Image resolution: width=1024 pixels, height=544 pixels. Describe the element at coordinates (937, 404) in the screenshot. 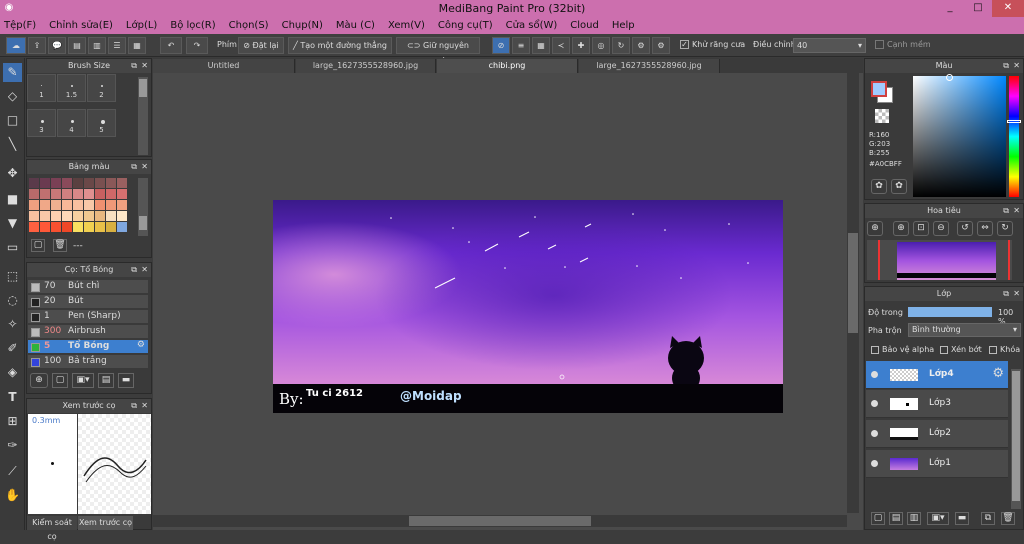

I see `layer-row: Lớp3` at that location.